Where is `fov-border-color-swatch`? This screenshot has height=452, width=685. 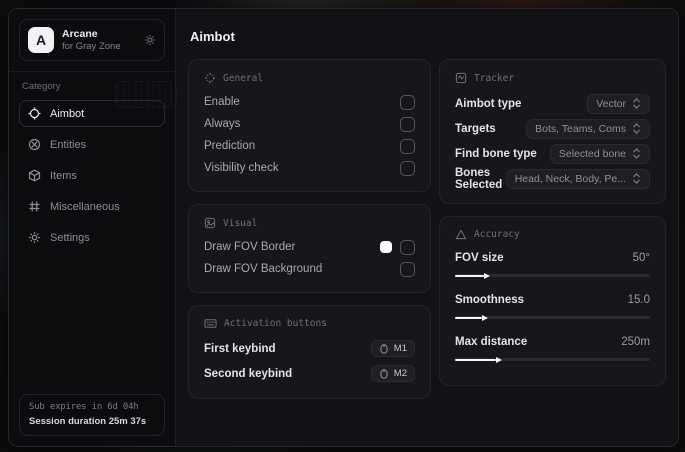
fov-border-color-swatch is located at coordinates (386, 247).